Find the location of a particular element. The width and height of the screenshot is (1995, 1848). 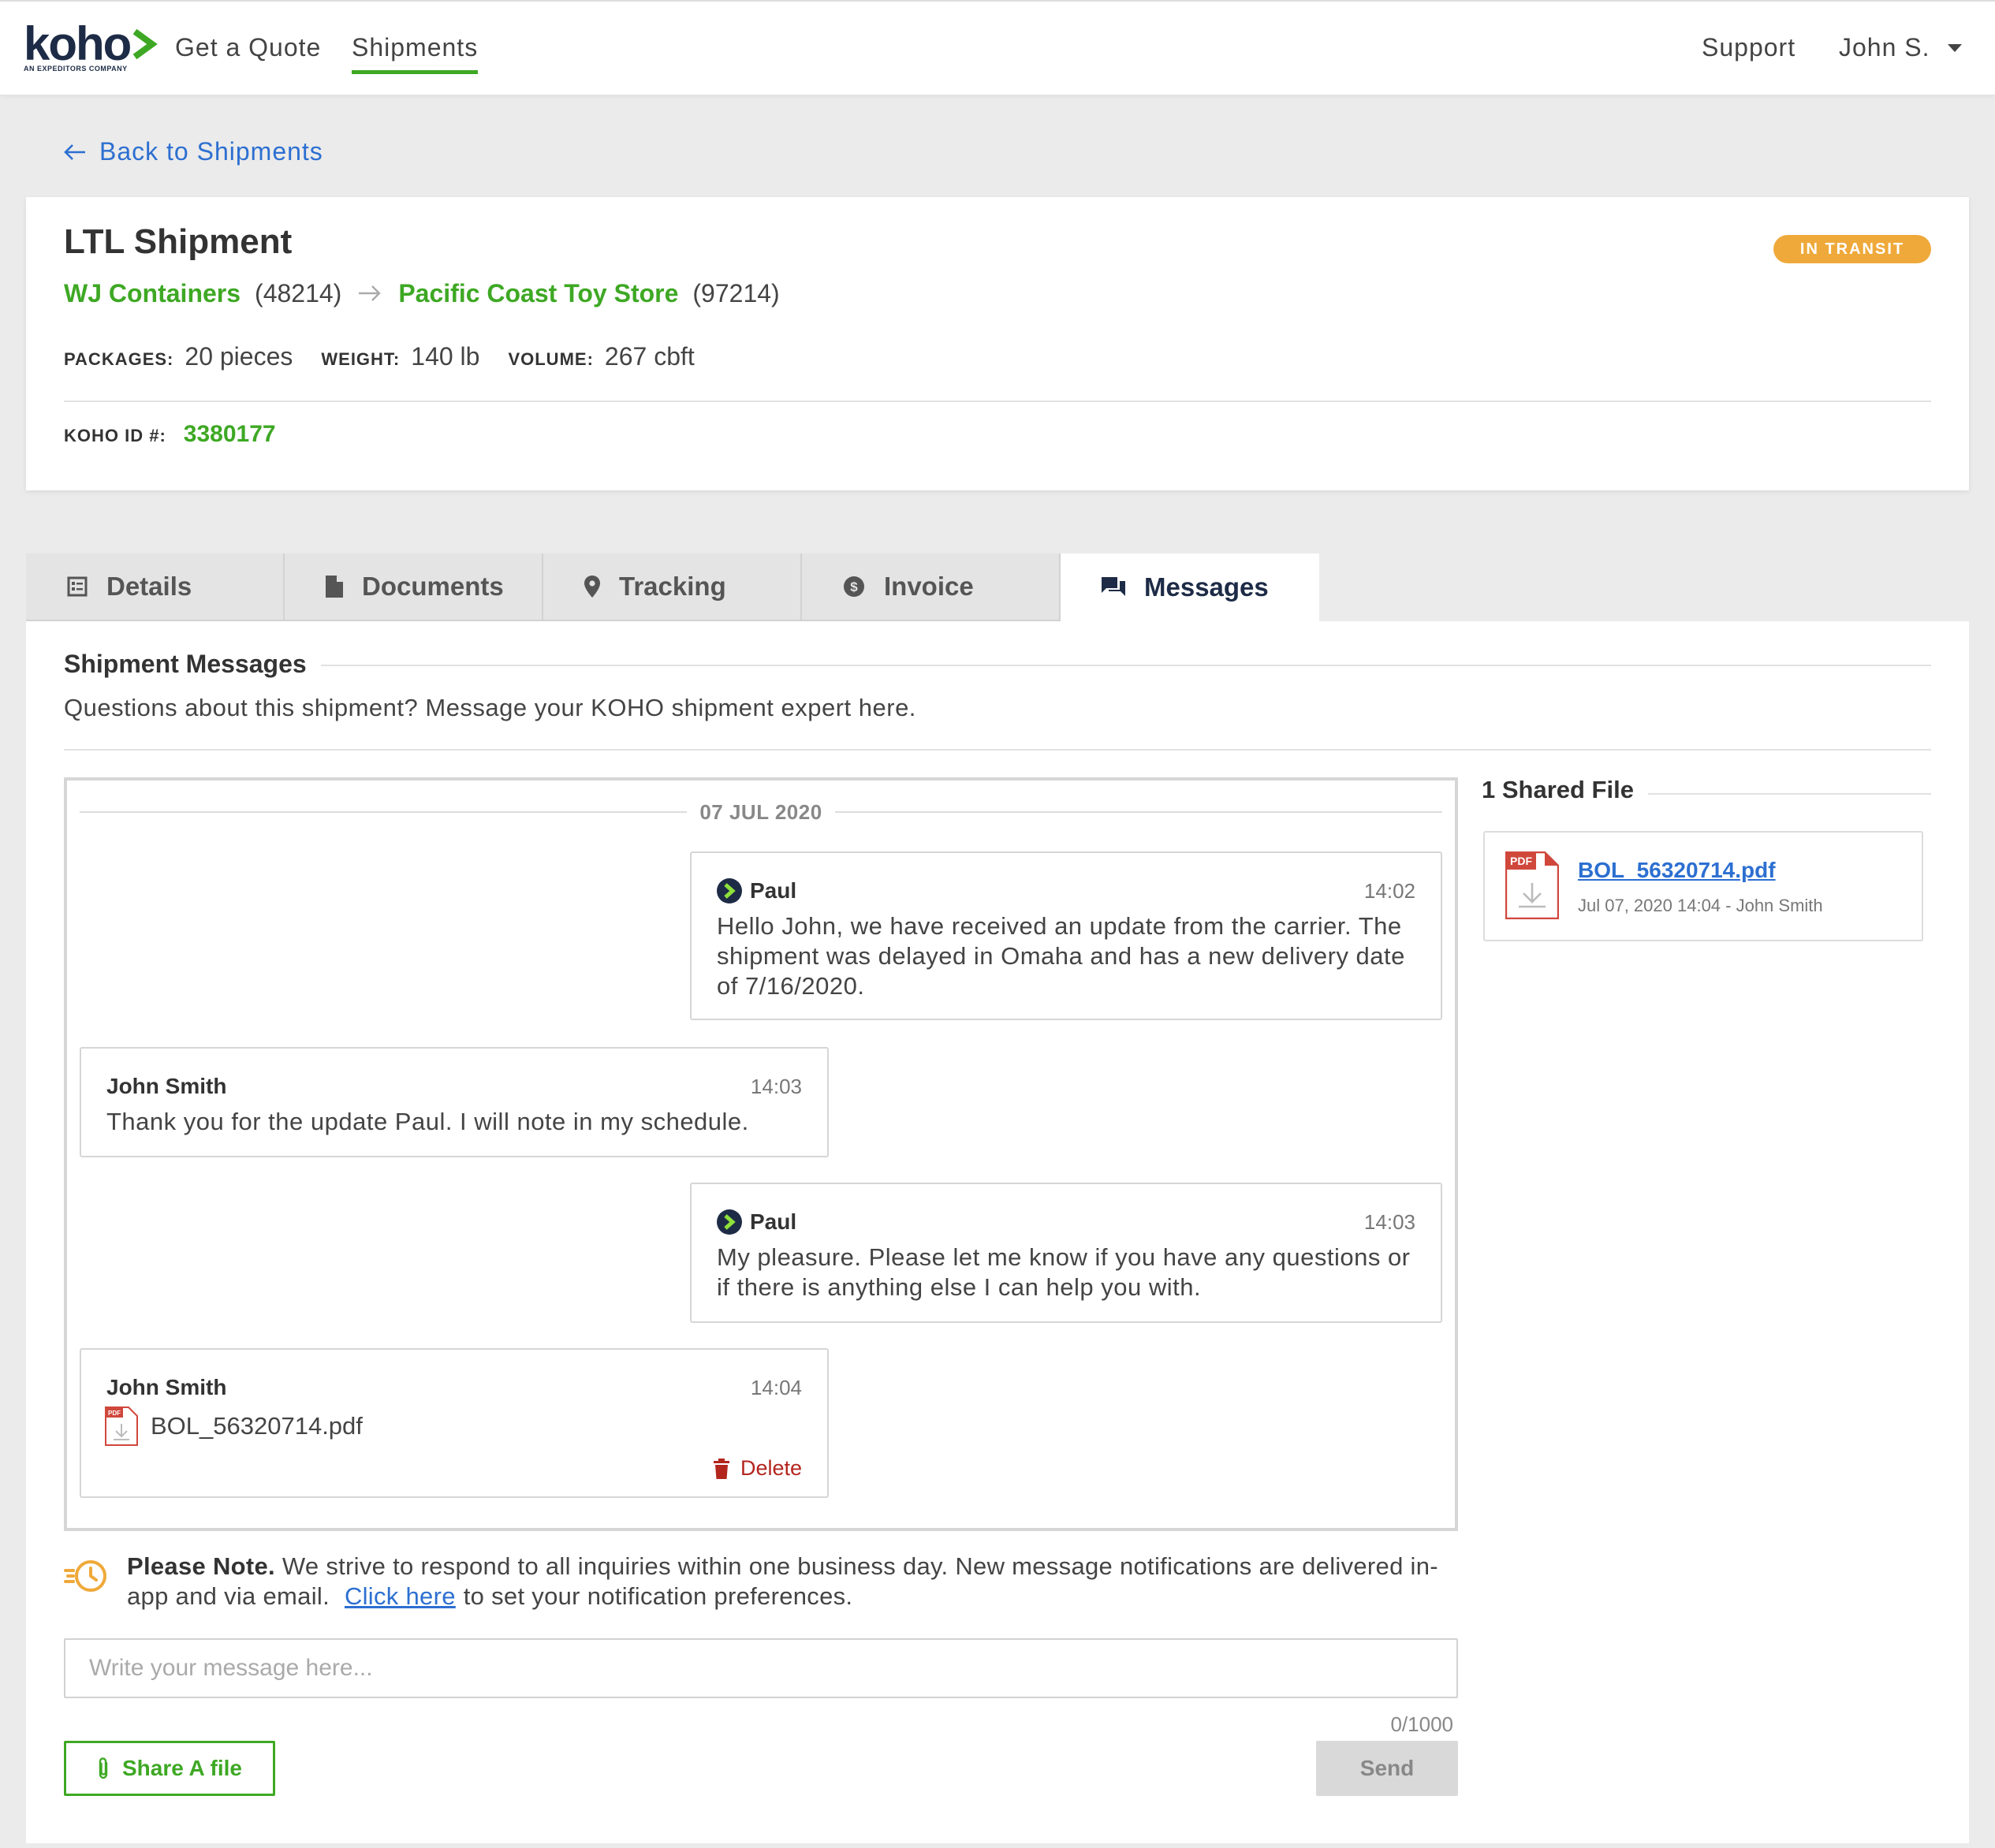

user-menu: John S. is located at coordinates (1900, 47).